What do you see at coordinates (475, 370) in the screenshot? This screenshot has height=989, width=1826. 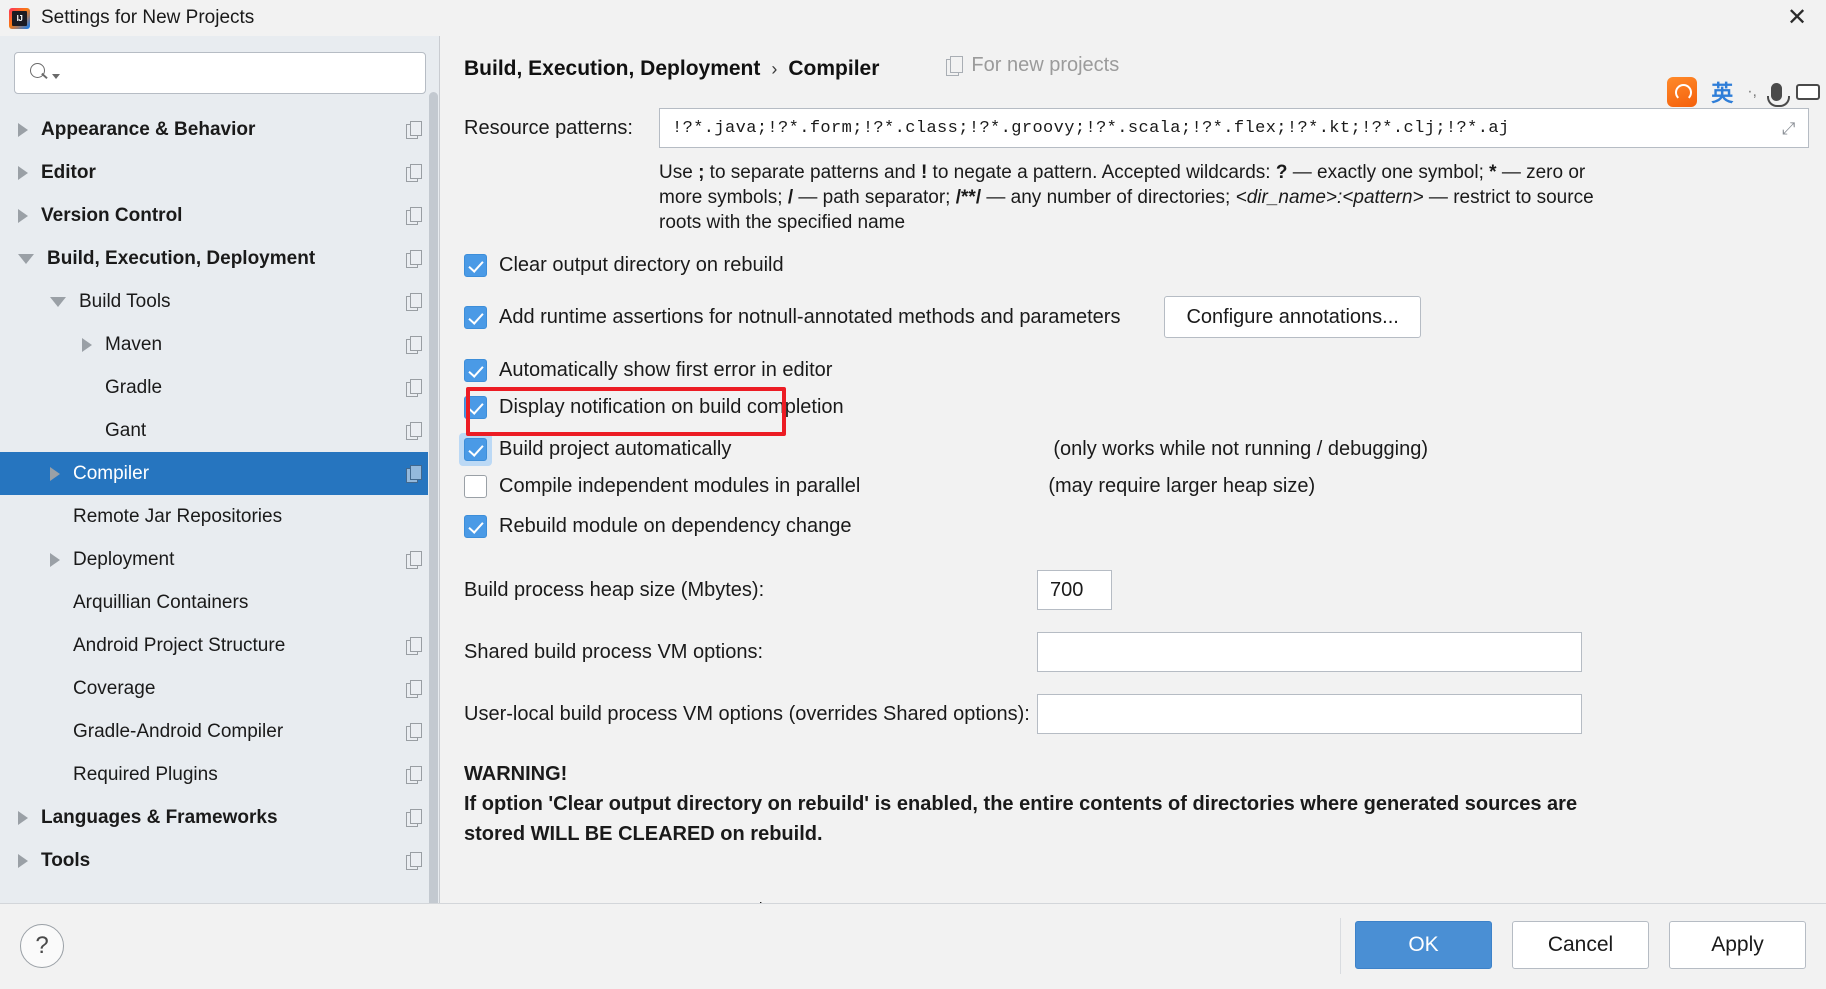 I see `show-first-error-checkbox` at bounding box center [475, 370].